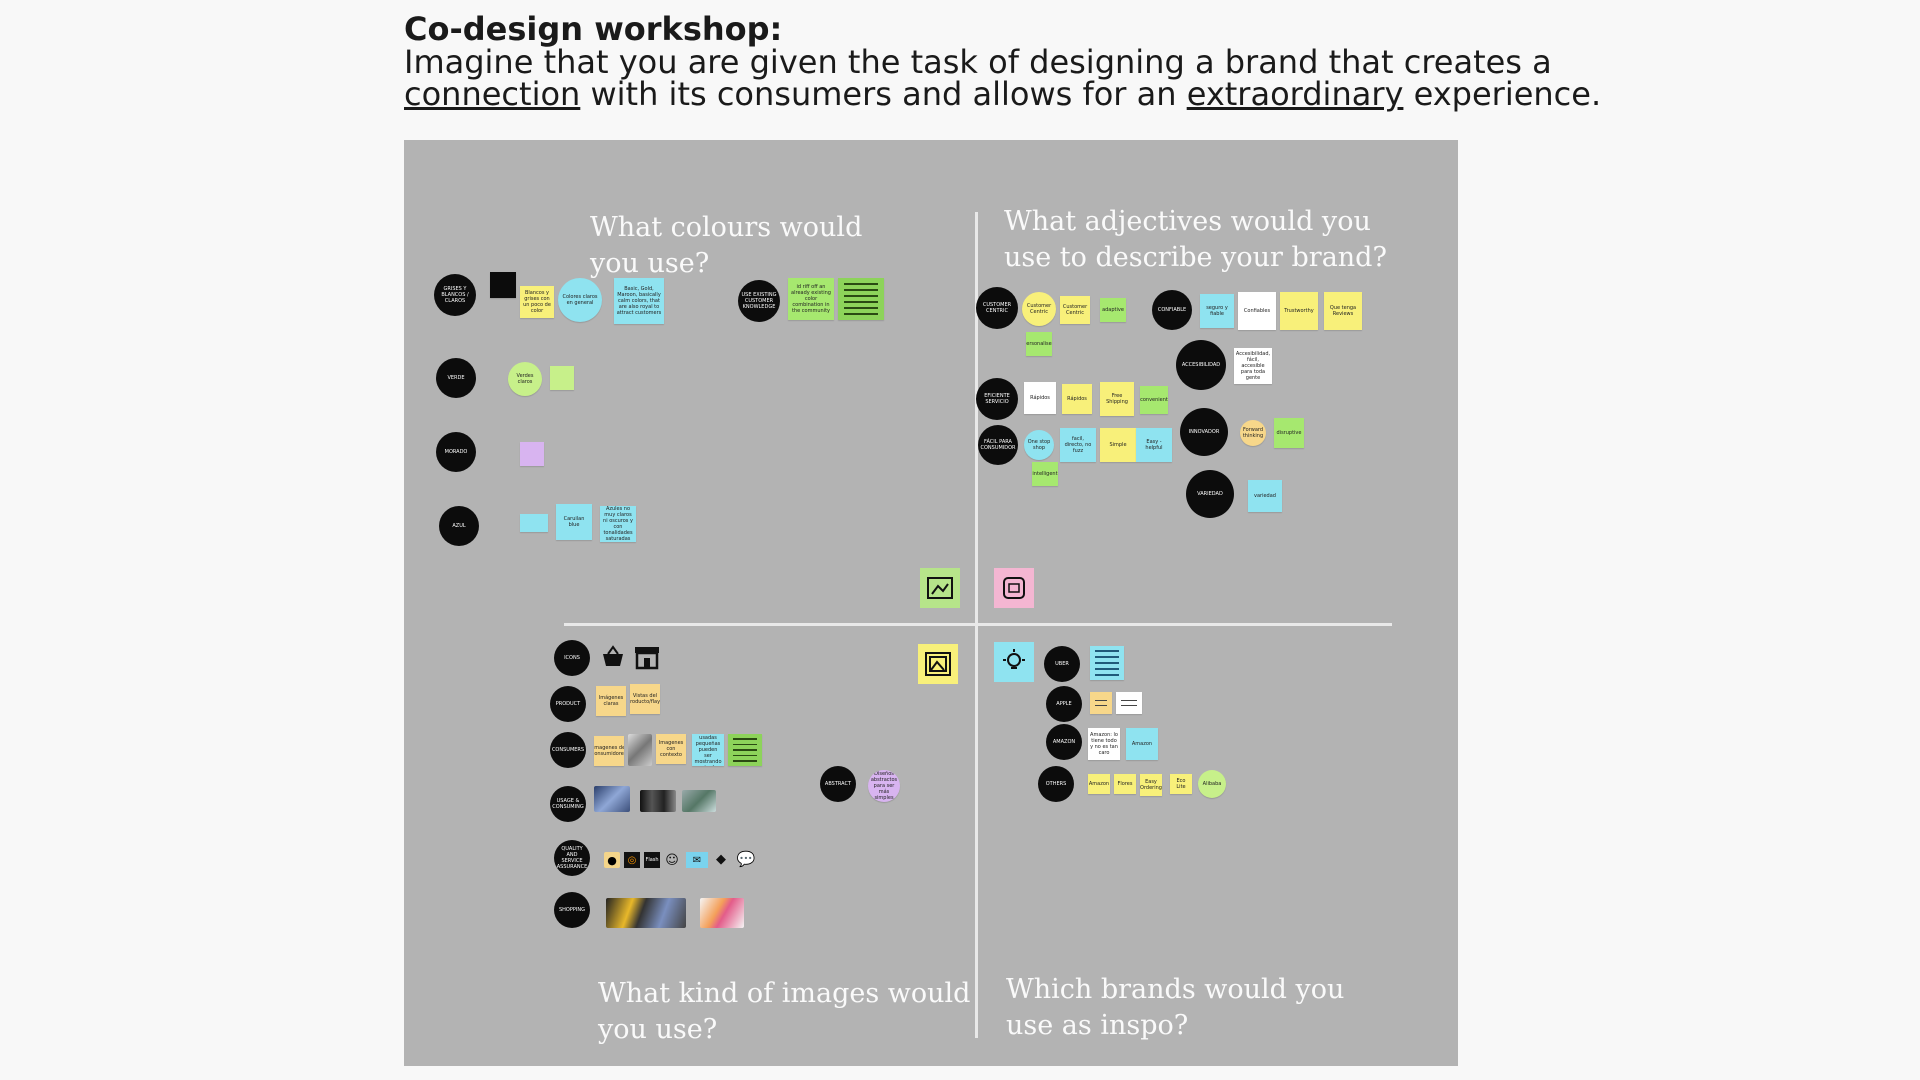 This screenshot has height=1080, width=1920. What do you see at coordinates (456, 452) in the screenshot?
I see `cluster-morado: MORADO` at bounding box center [456, 452].